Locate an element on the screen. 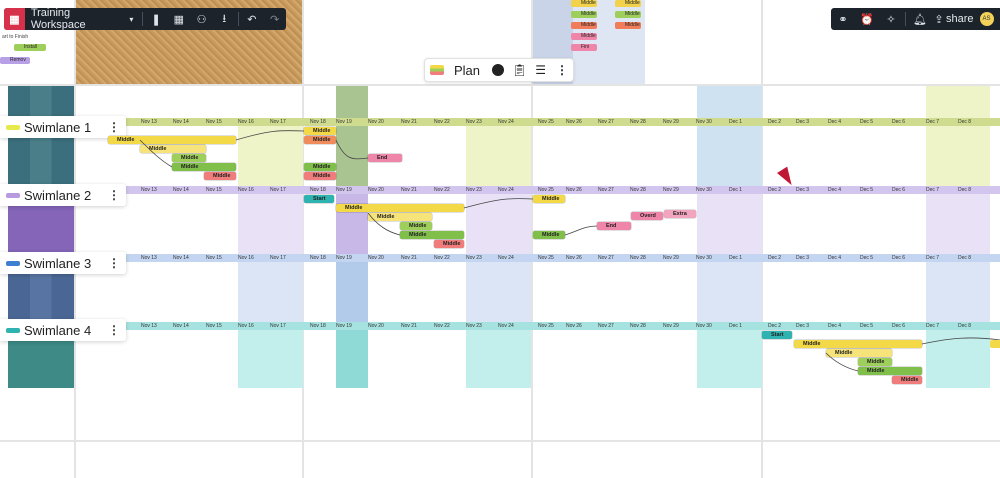 This screenshot has height=478, width=1000. task-card-partial is located at coordinates (995, 344).